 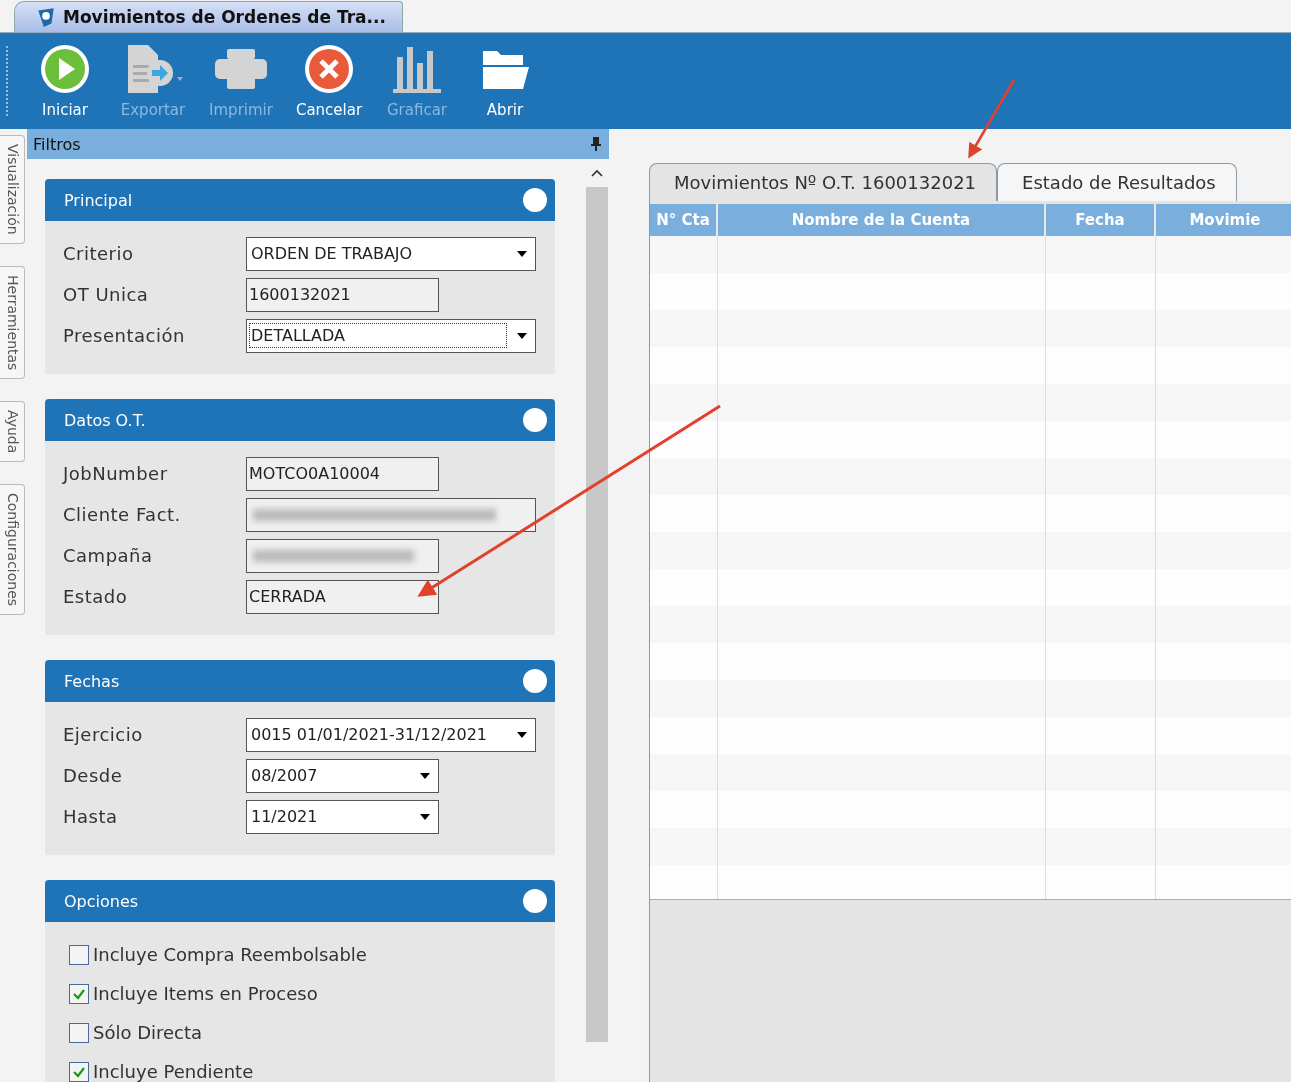 I want to click on field-label: JobNumber, so click(x=116, y=473).